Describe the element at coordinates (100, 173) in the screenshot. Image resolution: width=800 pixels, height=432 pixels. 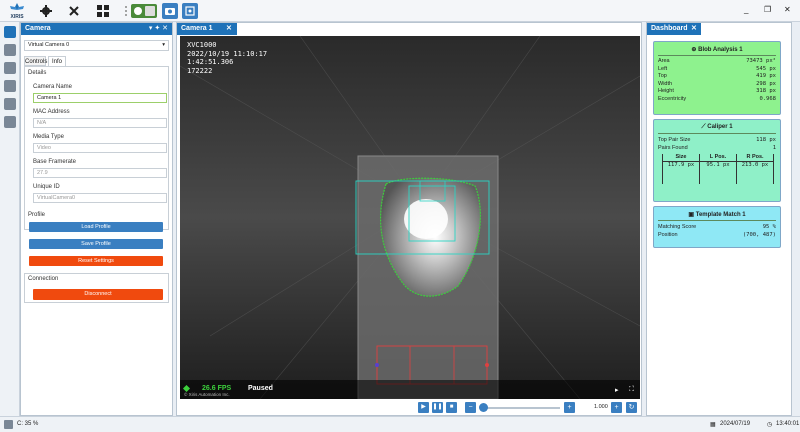
I see `framerate-field: 27.9` at that location.